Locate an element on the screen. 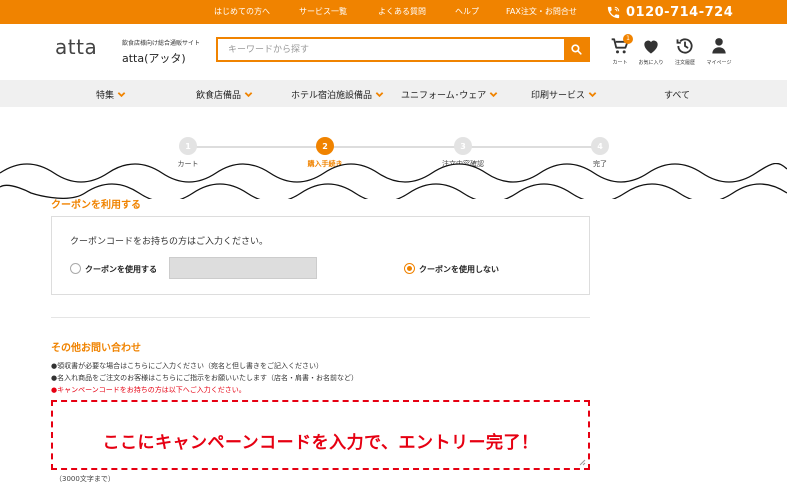 The image size is (787, 496). nav-item-label: すべて is located at coordinates (677, 96).